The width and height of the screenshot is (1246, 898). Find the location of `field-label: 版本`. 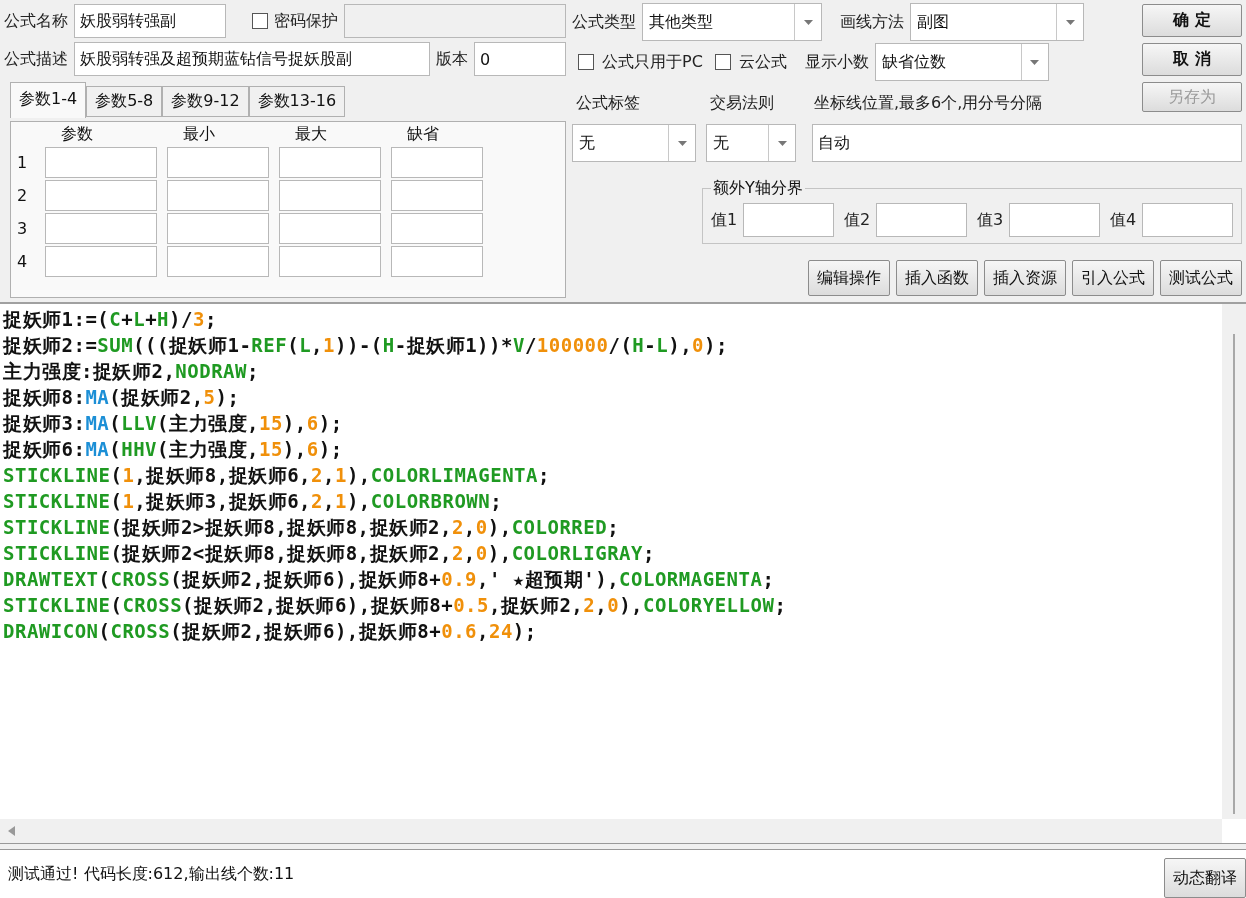

field-label: 版本 is located at coordinates (452, 59).